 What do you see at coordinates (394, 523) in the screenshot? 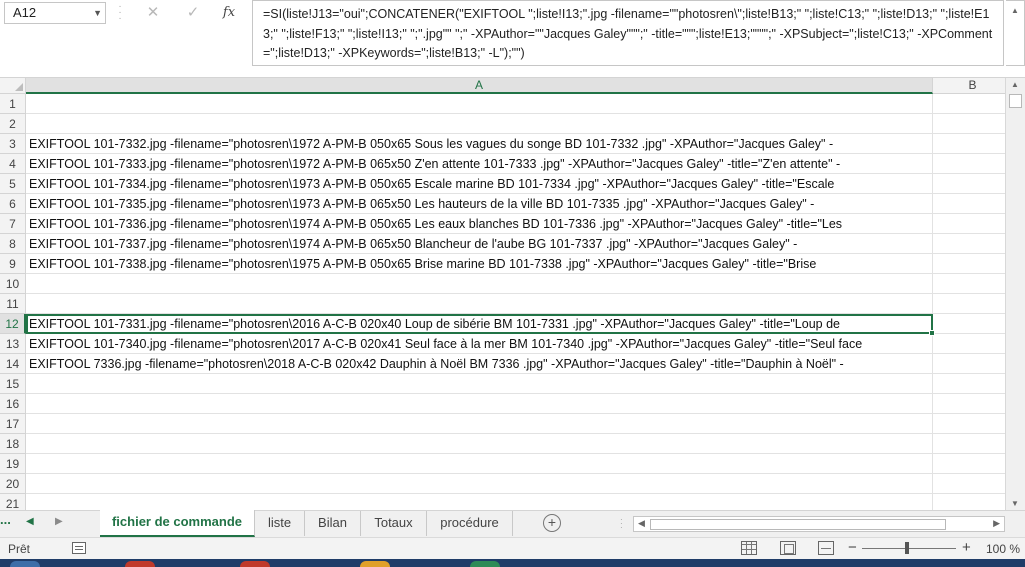
I see `tab-totaux: Totaux` at bounding box center [394, 523].